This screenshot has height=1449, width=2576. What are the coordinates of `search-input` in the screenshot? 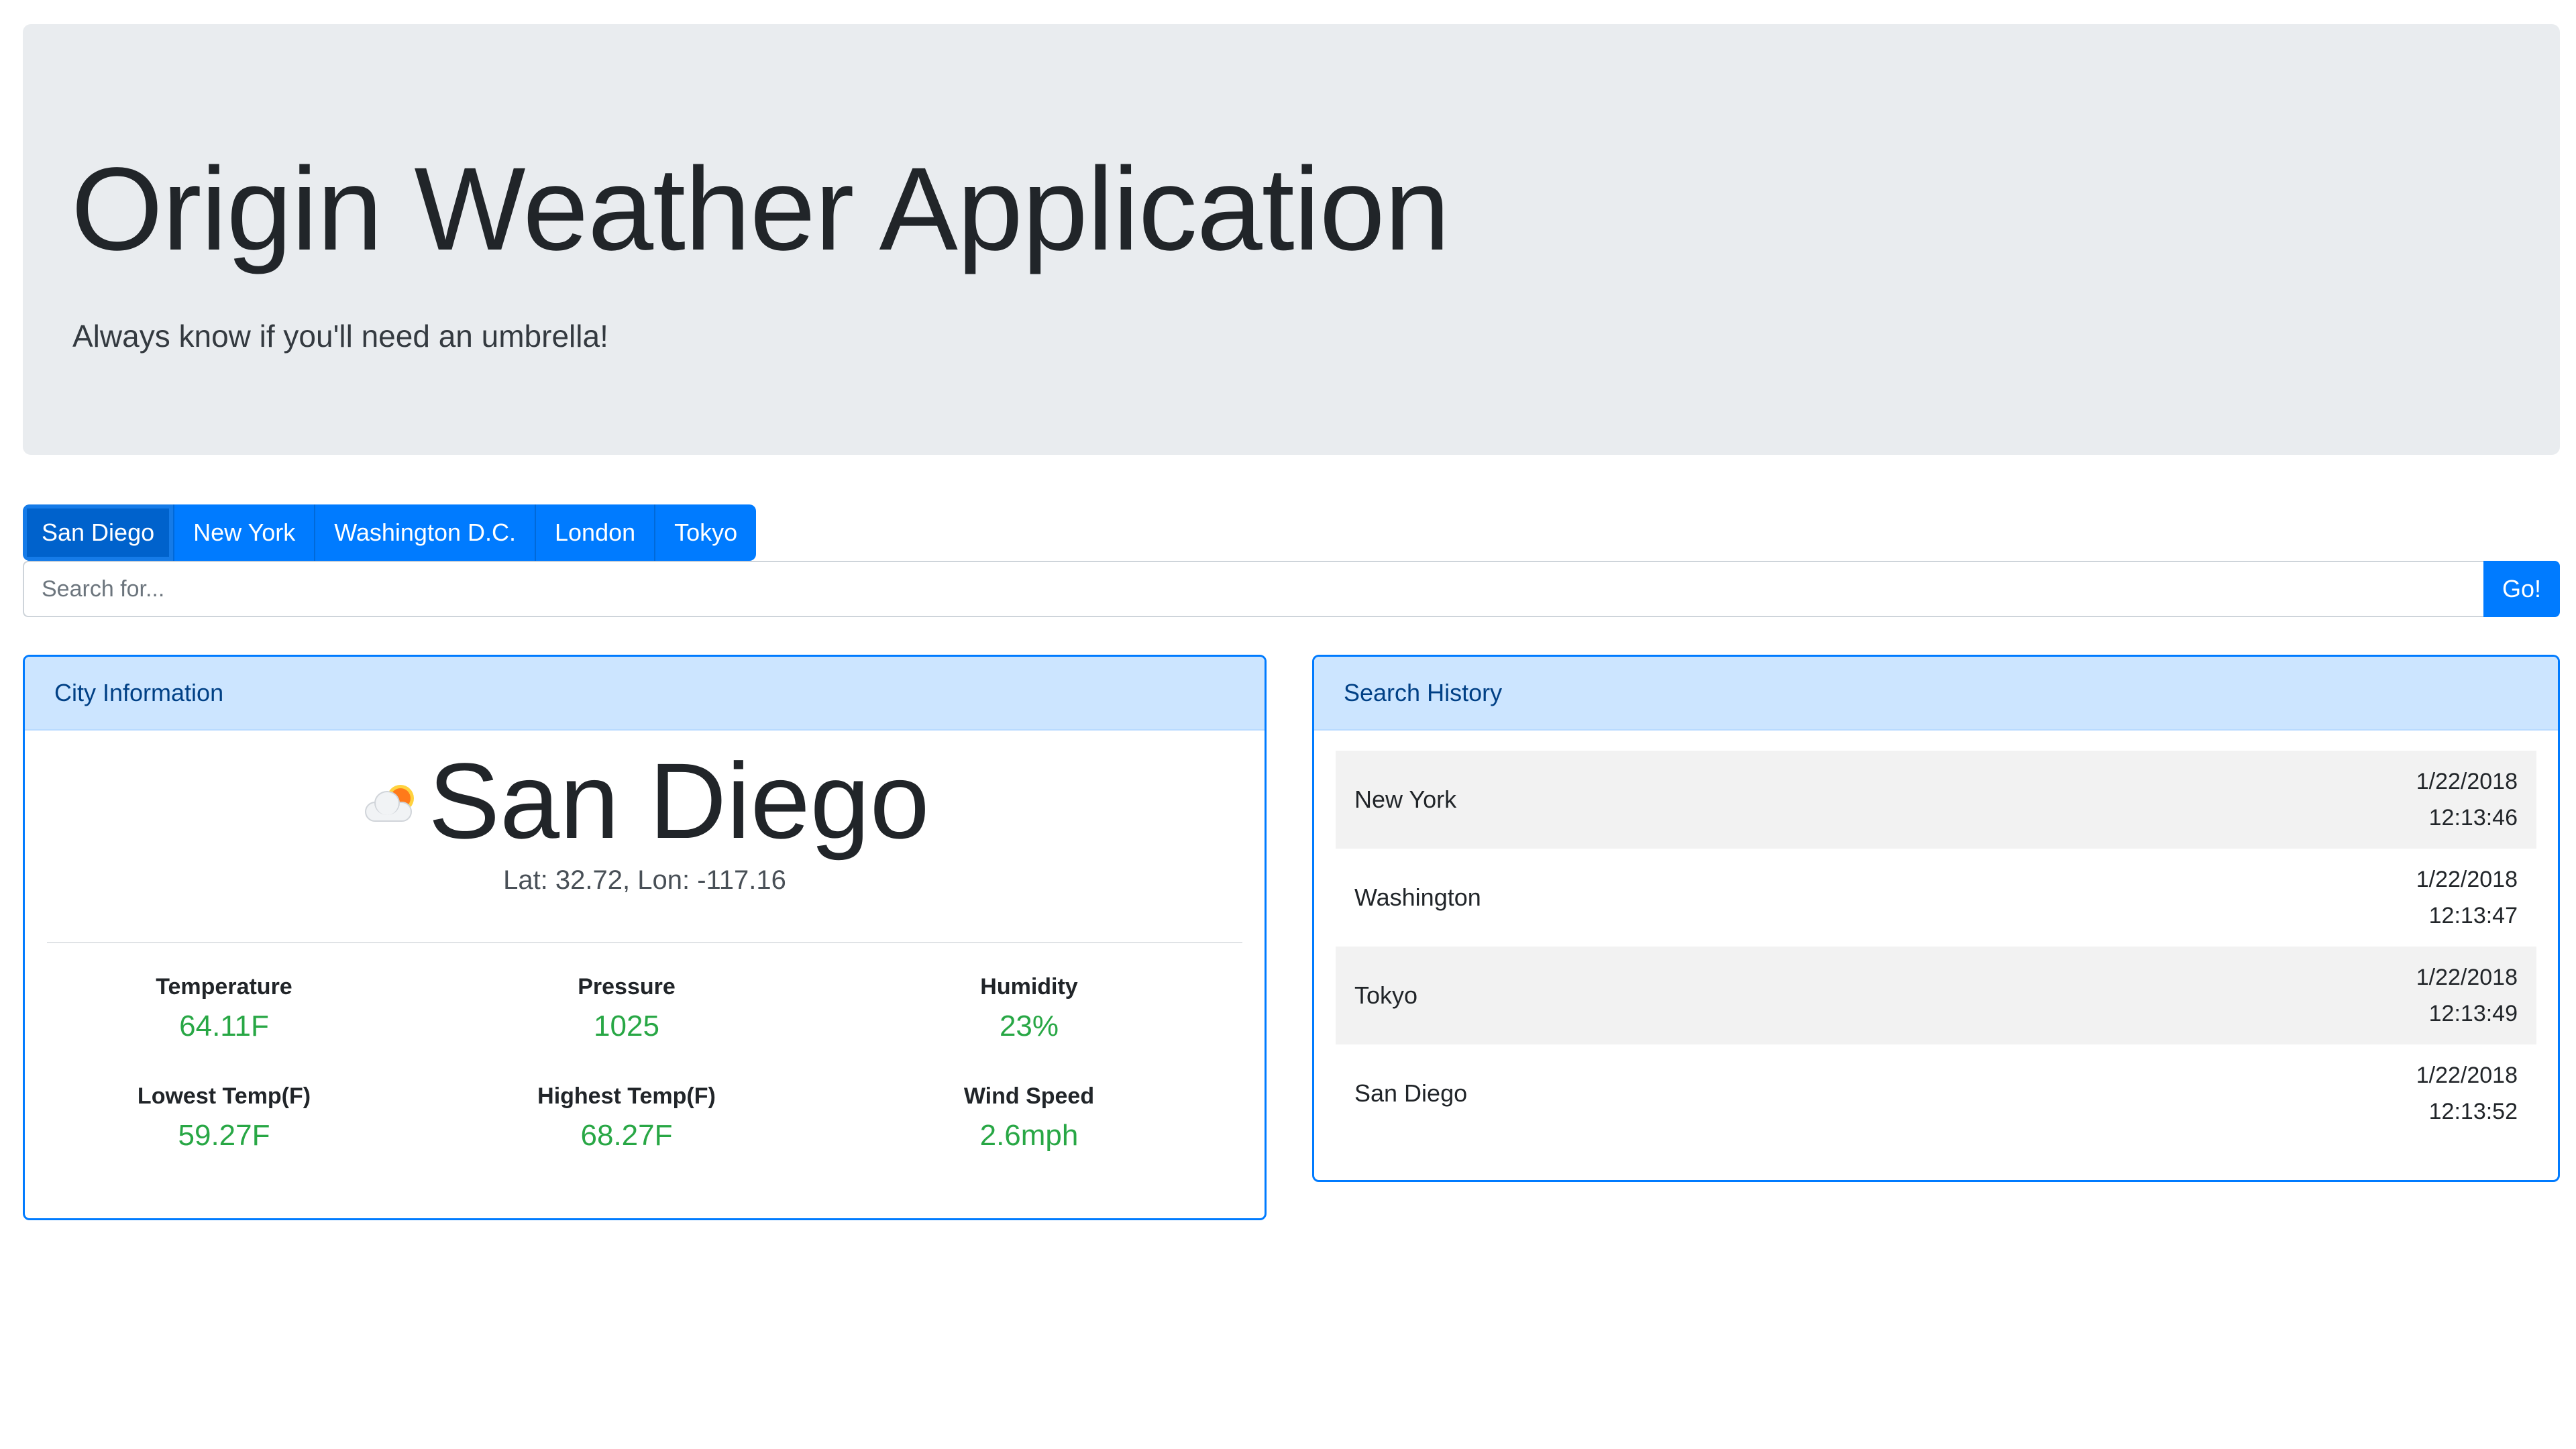 It's located at (1253, 589).